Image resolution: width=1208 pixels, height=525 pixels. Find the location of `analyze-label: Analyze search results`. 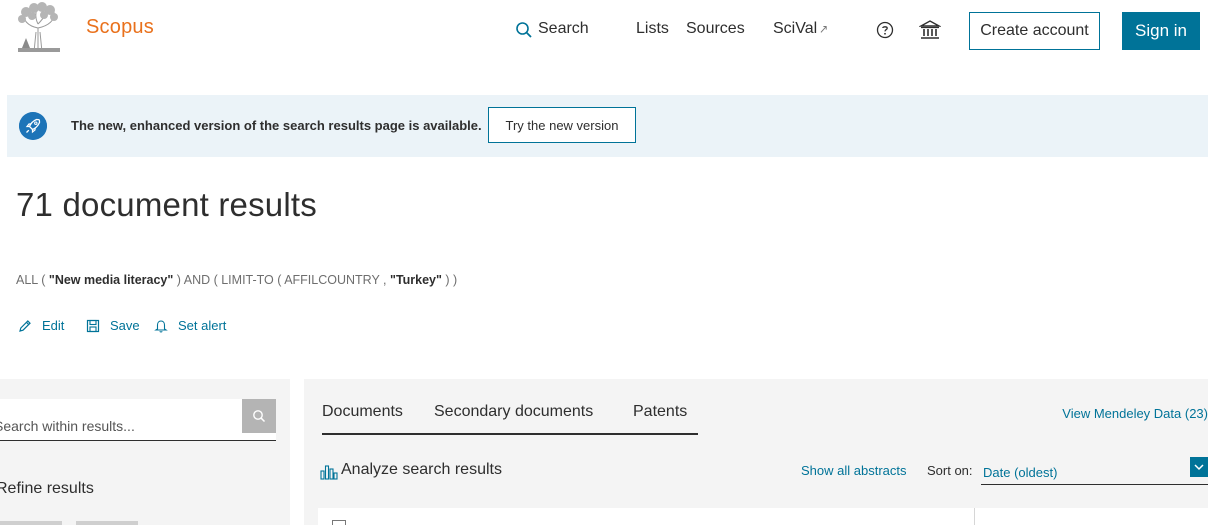

analyze-label: Analyze search results is located at coordinates (421, 469).